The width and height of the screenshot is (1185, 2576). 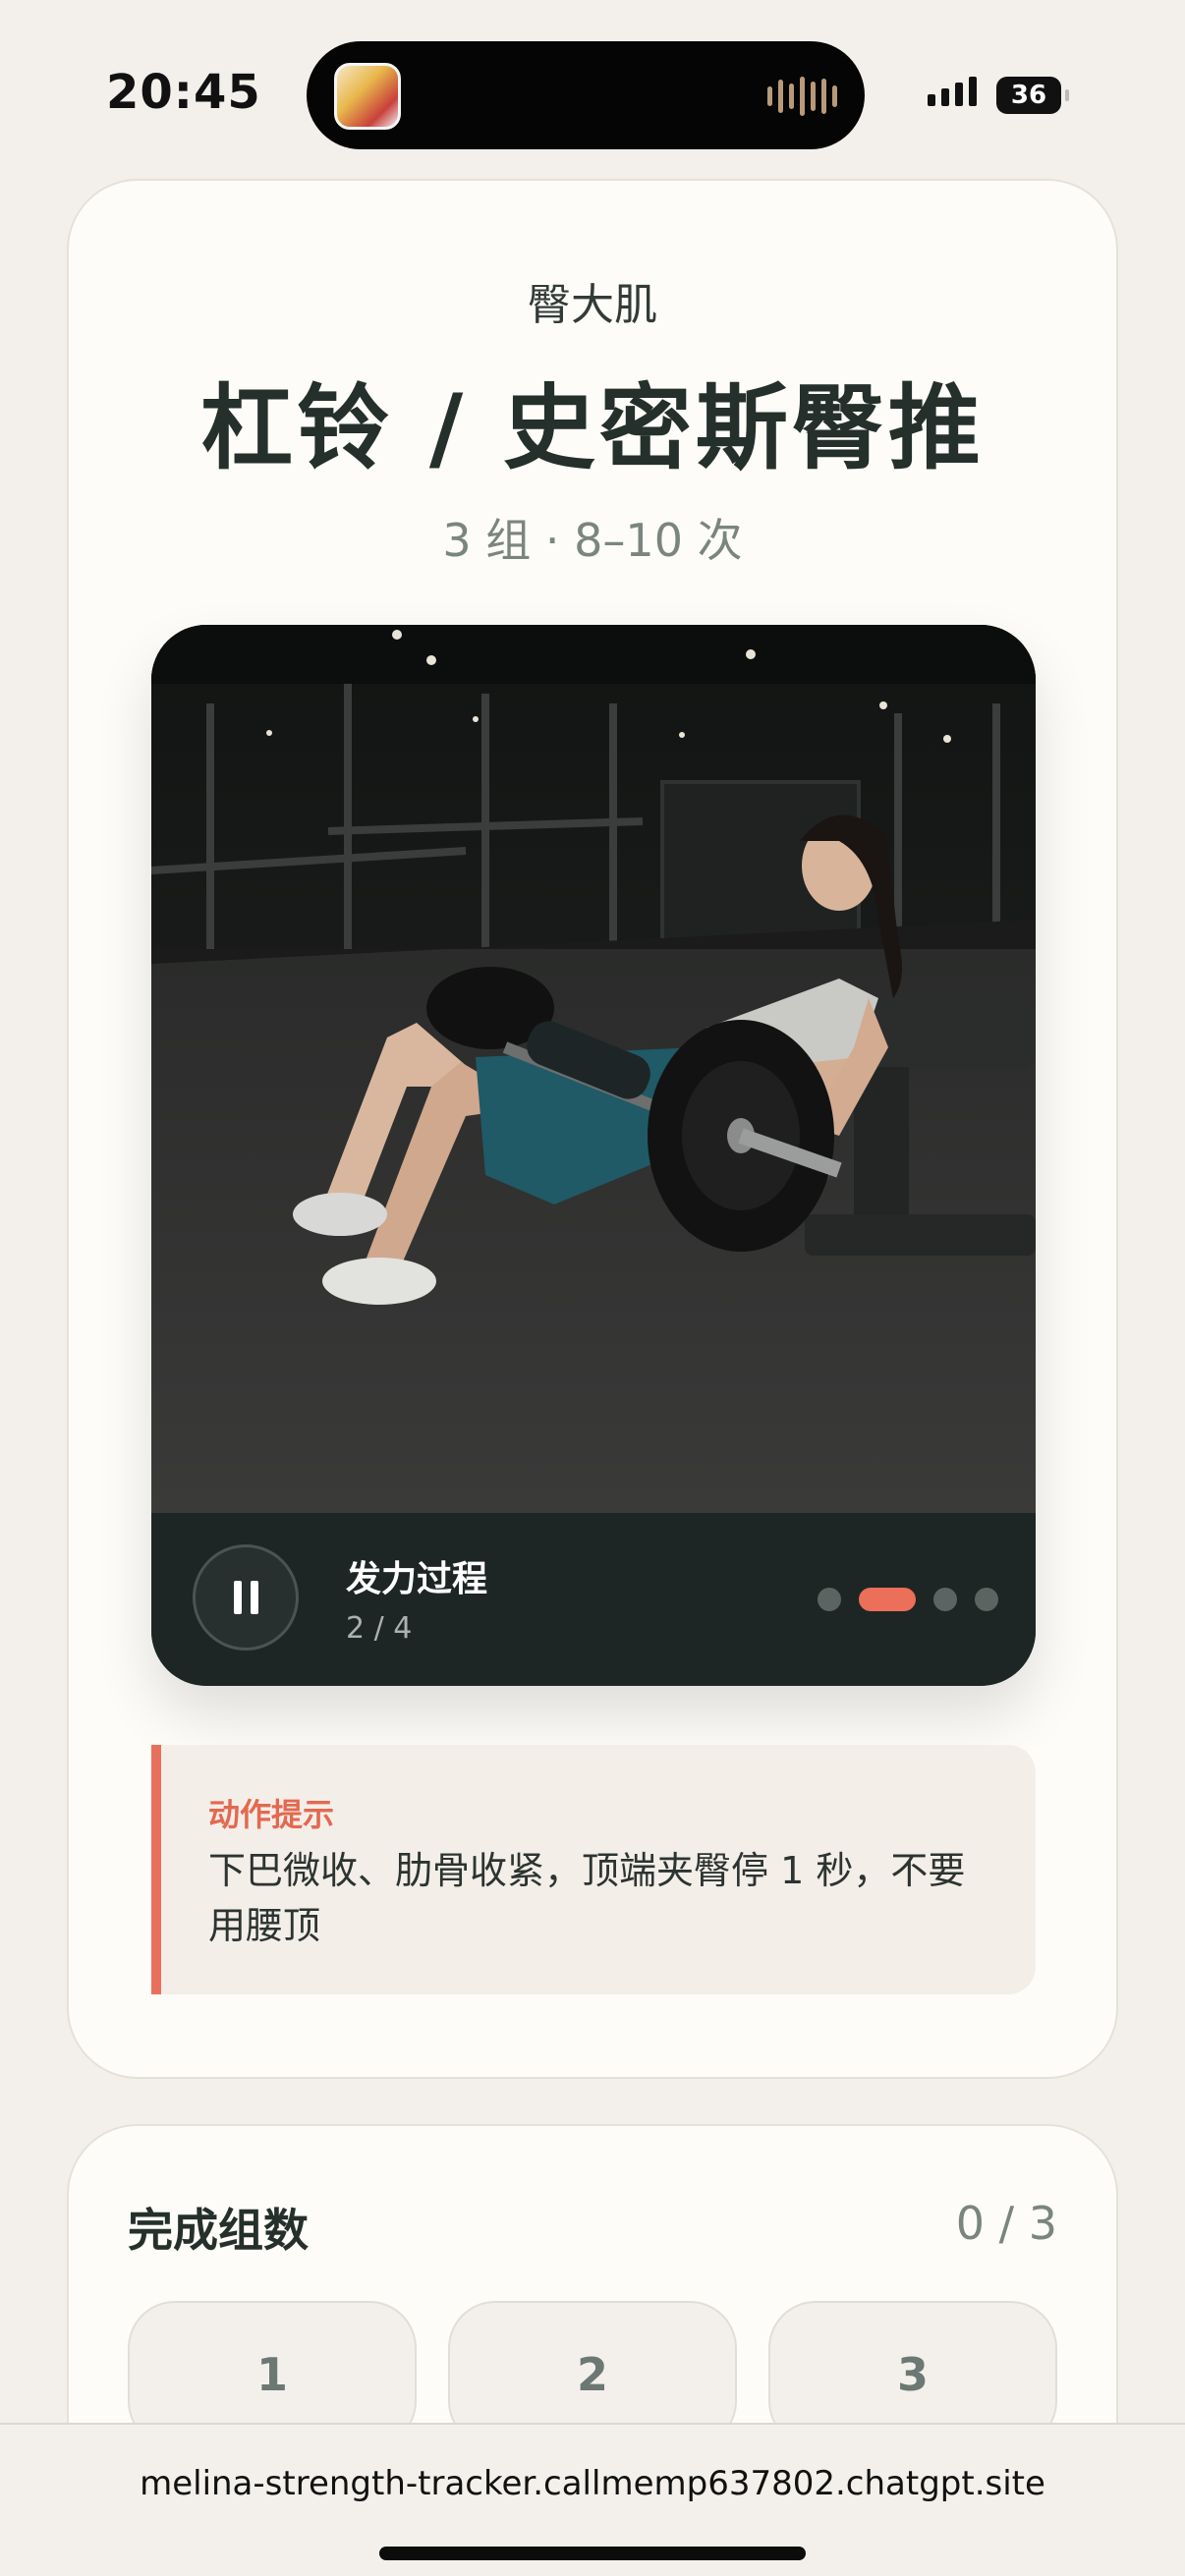 What do you see at coordinates (592, 428) in the screenshot?
I see `exercise-title: 杠铃 / 史密斯臀推` at bounding box center [592, 428].